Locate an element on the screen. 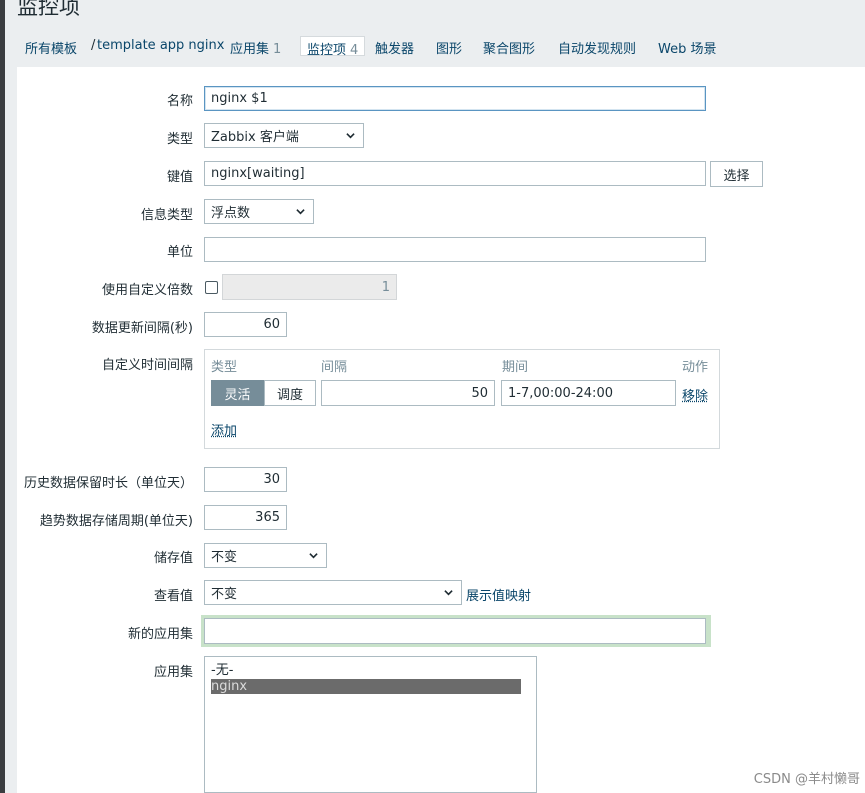 This screenshot has width=865, height=793. tab-web-scenarios: Web 场景 is located at coordinates (687, 47).